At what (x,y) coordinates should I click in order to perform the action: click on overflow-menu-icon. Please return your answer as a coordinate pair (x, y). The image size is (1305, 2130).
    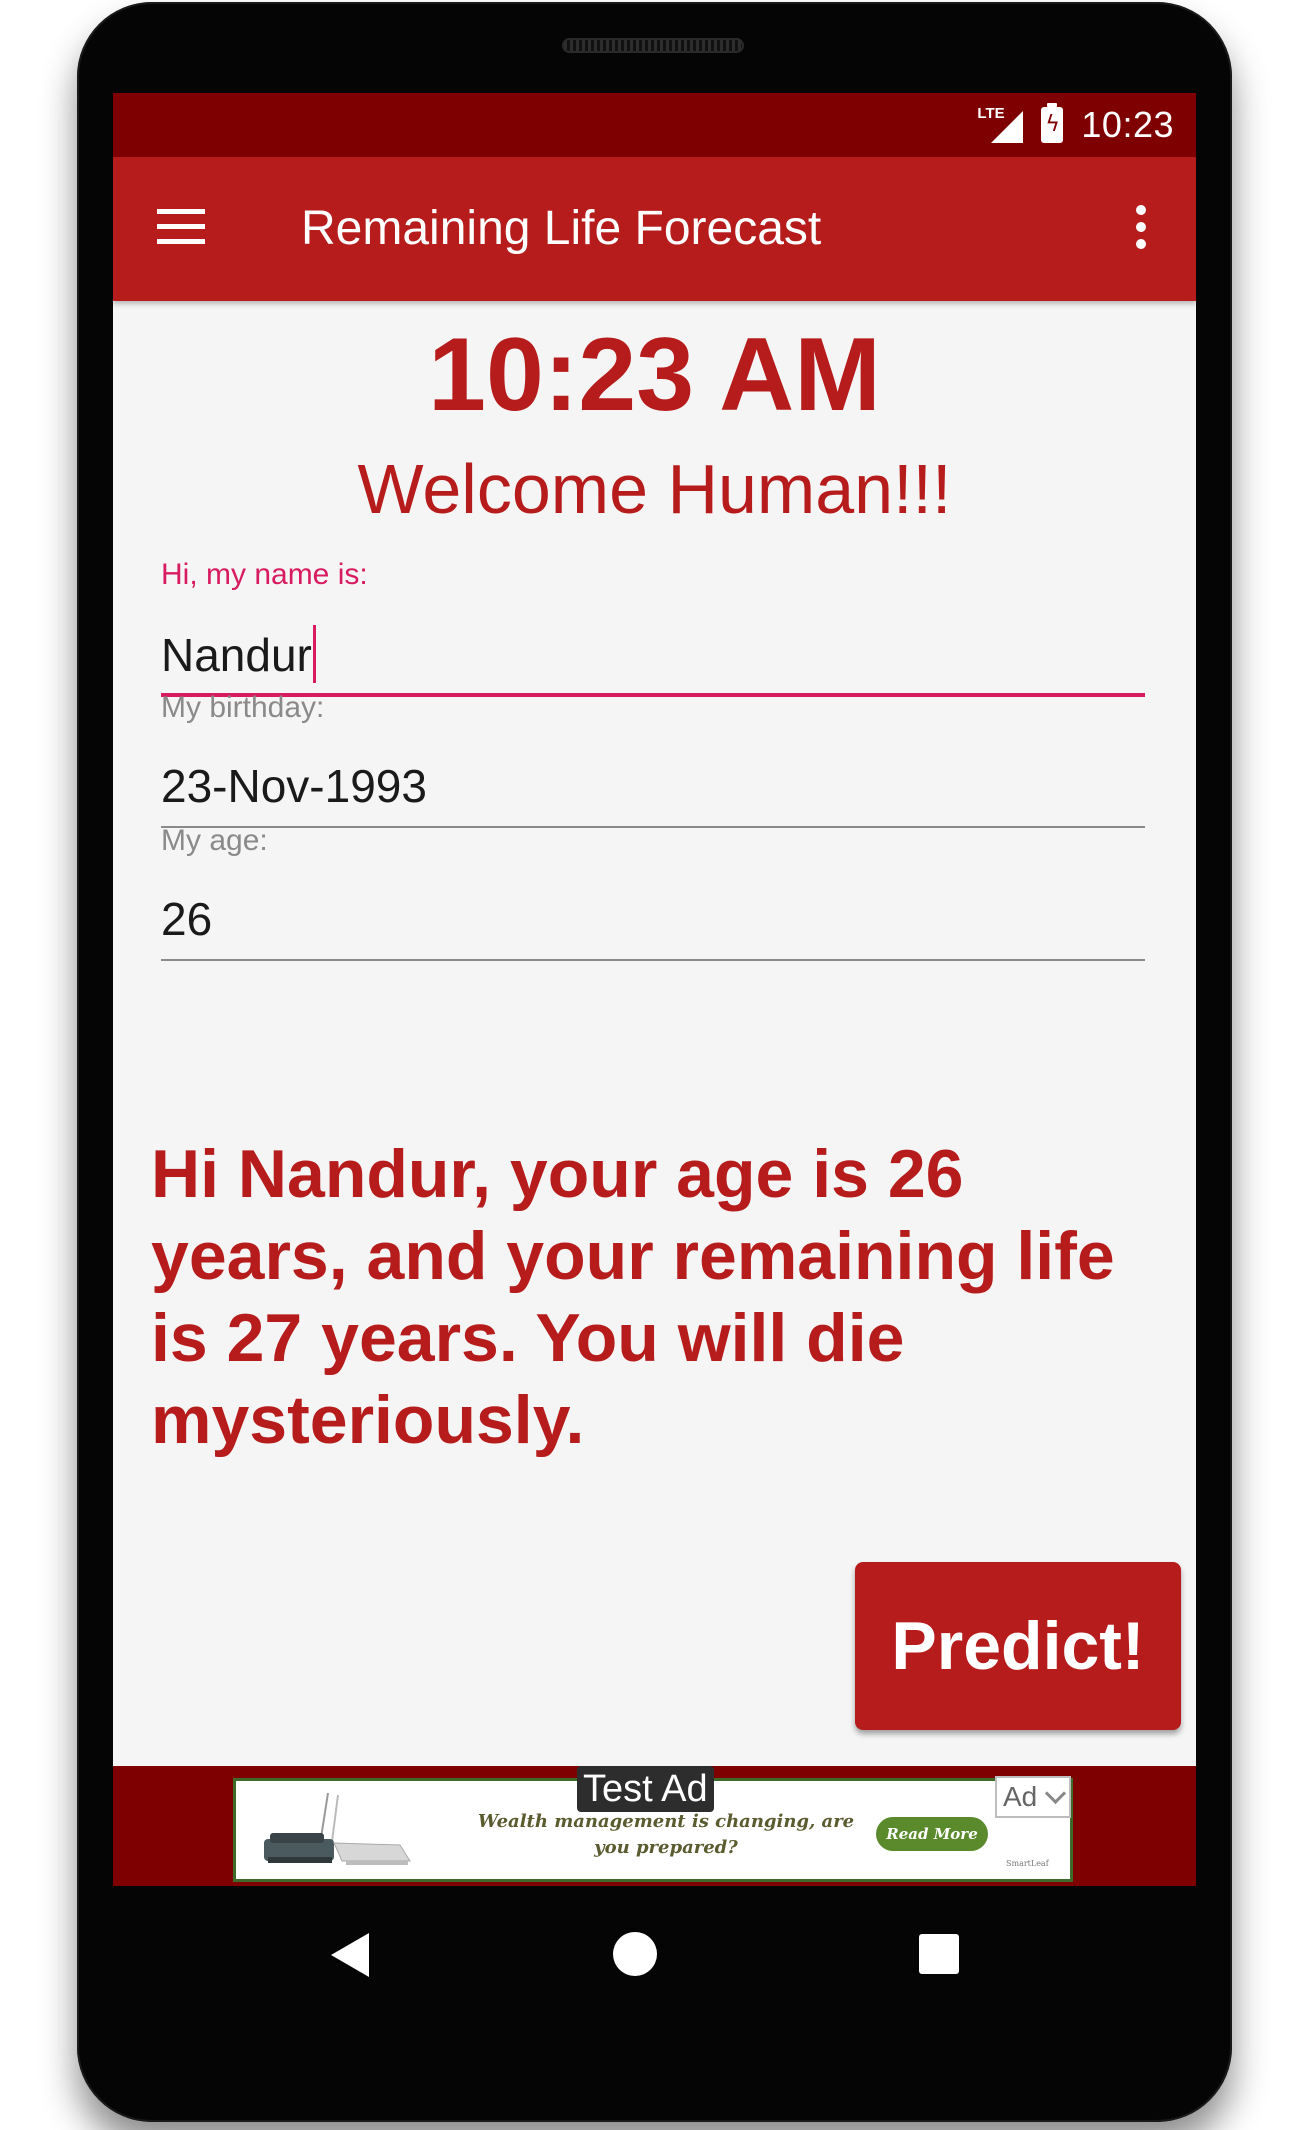
    Looking at the image, I should click on (1142, 230).